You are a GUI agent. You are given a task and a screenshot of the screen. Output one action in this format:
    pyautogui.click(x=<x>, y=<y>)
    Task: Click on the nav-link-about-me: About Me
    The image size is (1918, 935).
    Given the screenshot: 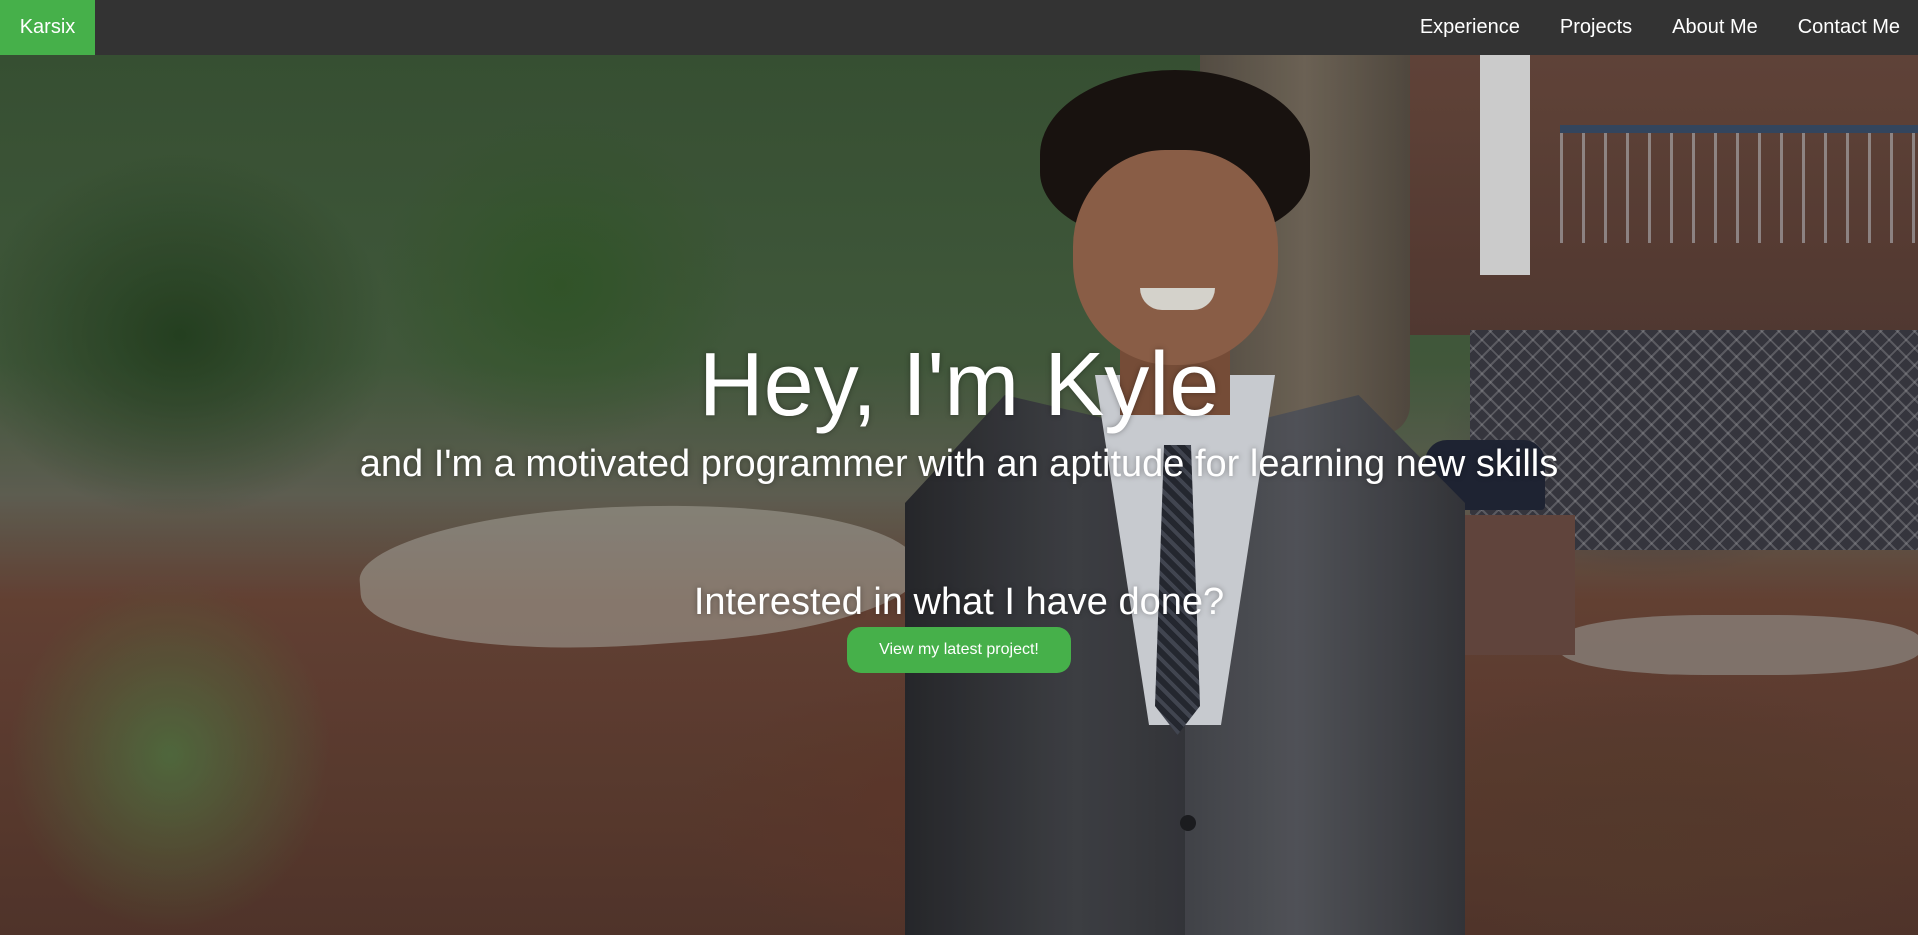 What is the action you would take?
    pyautogui.click(x=1715, y=27)
    